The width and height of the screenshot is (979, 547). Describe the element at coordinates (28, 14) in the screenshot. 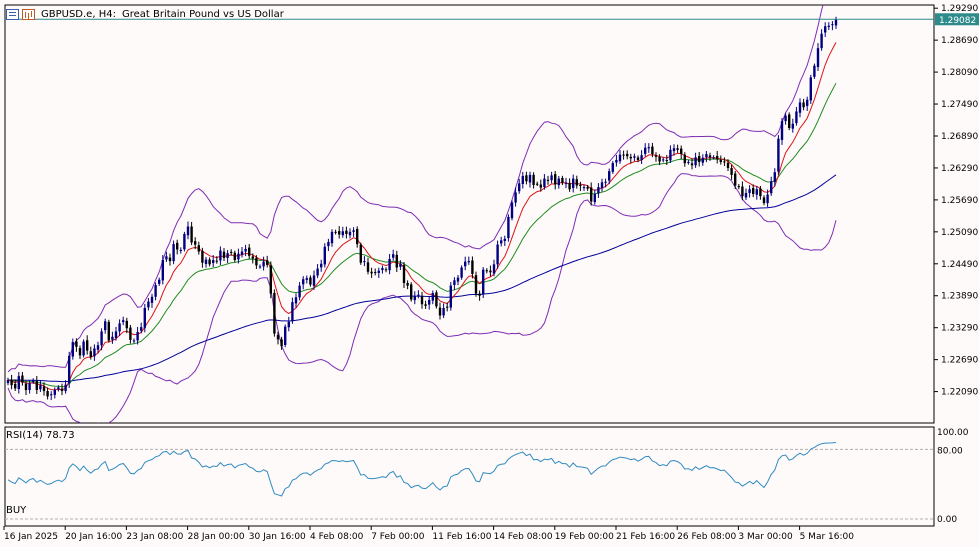

I see `bar-chart-icon` at that location.